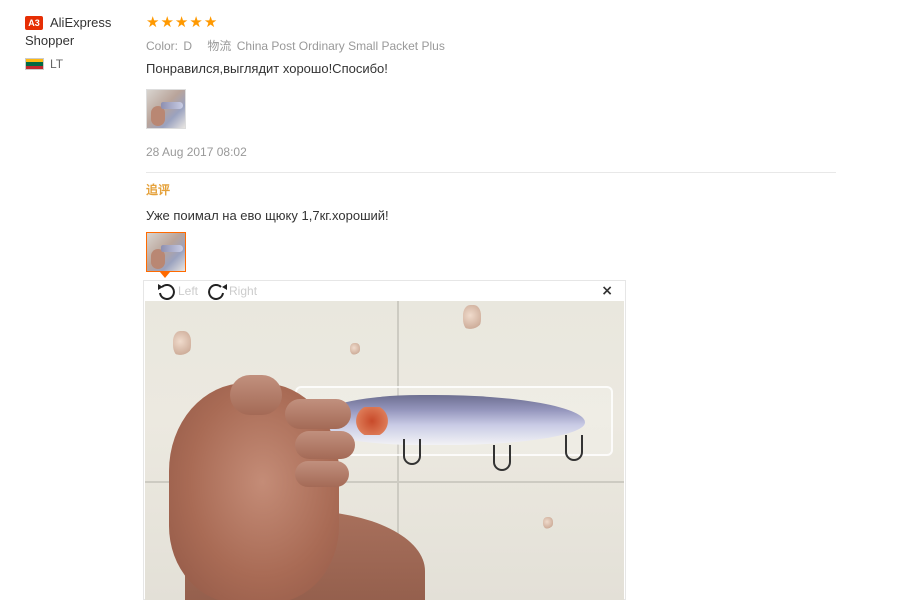  I want to click on reviewer-name-line1: AliExpress, so click(81, 22).